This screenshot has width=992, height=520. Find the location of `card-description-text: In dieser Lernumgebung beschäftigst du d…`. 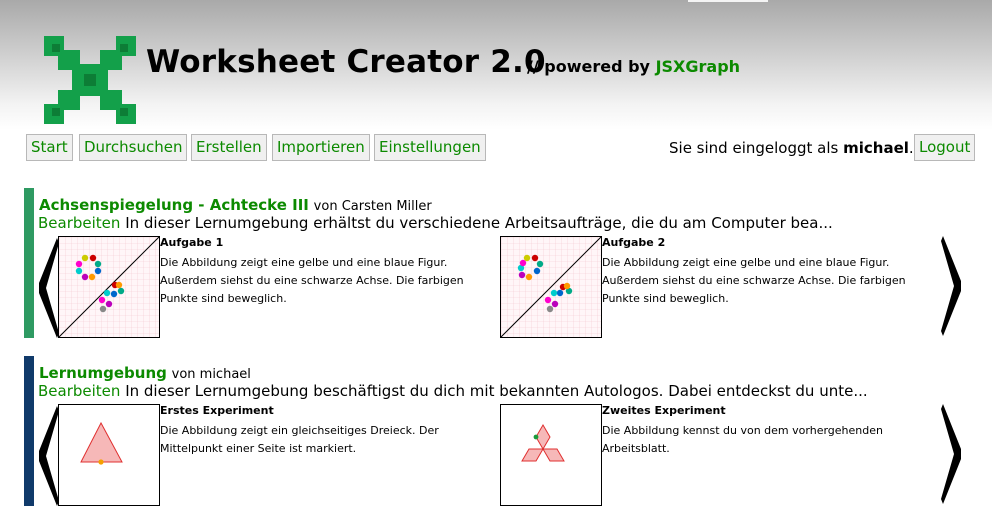

card-description-text: In dieser Lernumgebung beschäftigst du d… is located at coordinates (496, 391).